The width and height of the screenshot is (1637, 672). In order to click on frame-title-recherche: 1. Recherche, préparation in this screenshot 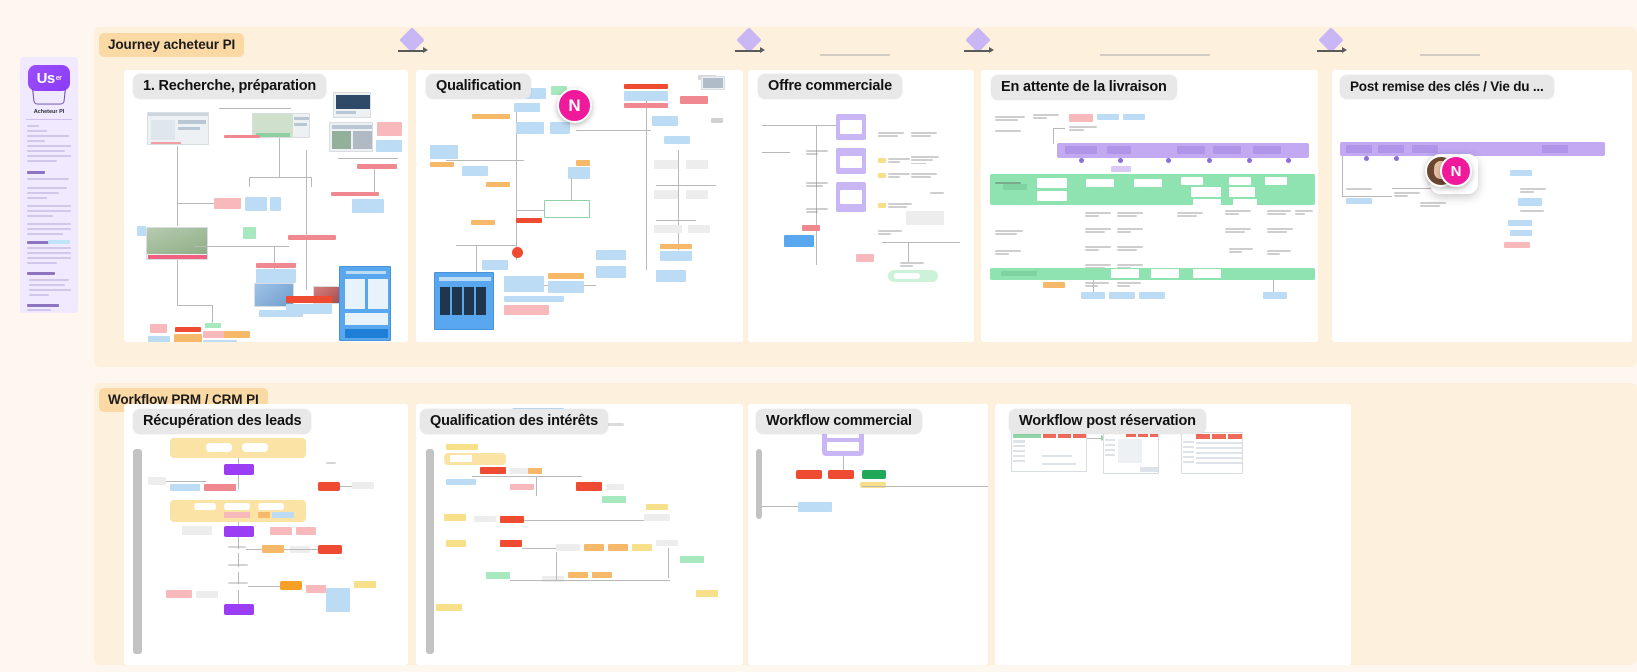, I will do `click(230, 86)`.